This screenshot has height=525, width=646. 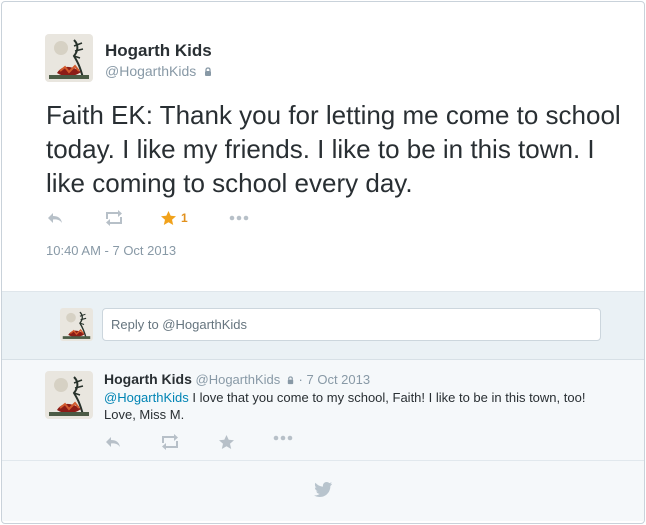 I want to click on reply-tweet-actions, so click(x=209, y=443).